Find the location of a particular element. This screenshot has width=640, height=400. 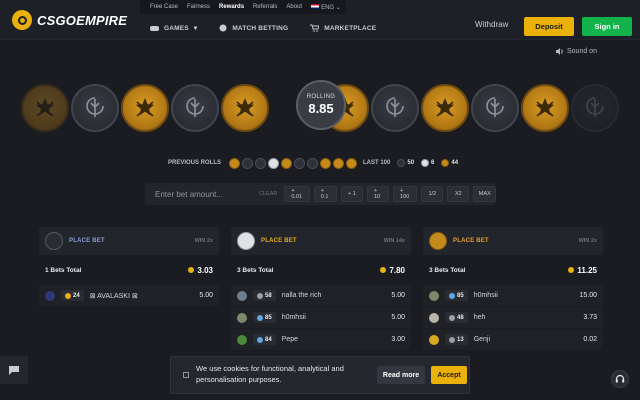

logo: CSGOEMPIRE is located at coordinates (69, 20).